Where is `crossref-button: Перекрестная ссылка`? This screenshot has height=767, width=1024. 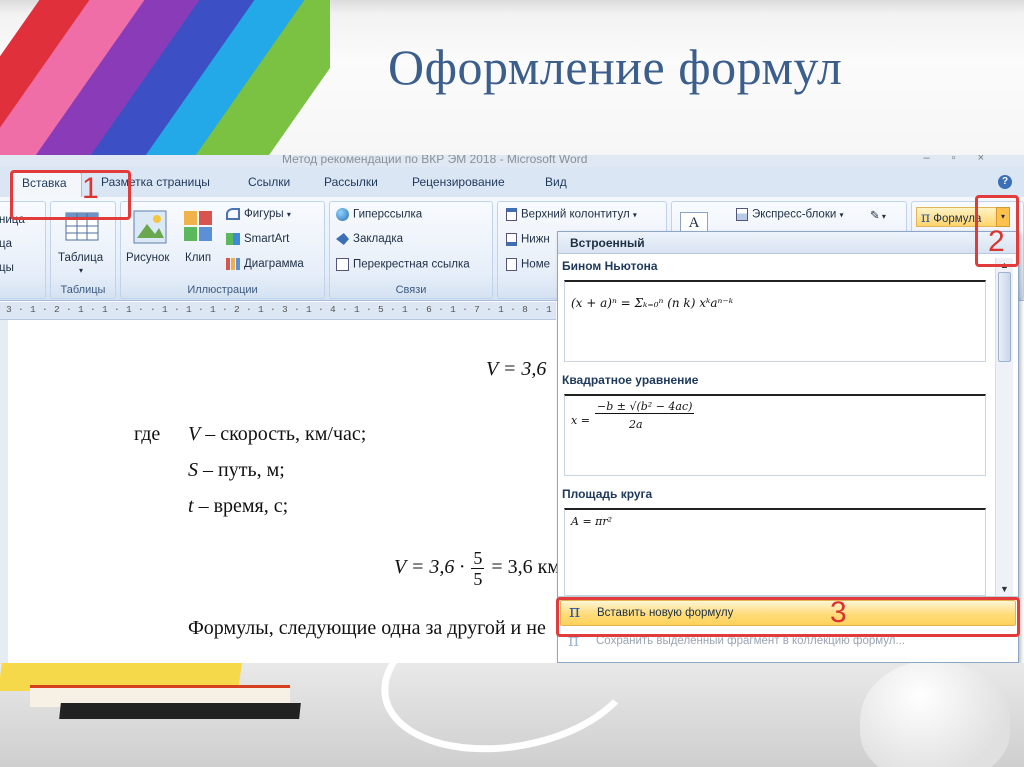
crossref-button: Перекрестная ссылка is located at coordinates (403, 264).